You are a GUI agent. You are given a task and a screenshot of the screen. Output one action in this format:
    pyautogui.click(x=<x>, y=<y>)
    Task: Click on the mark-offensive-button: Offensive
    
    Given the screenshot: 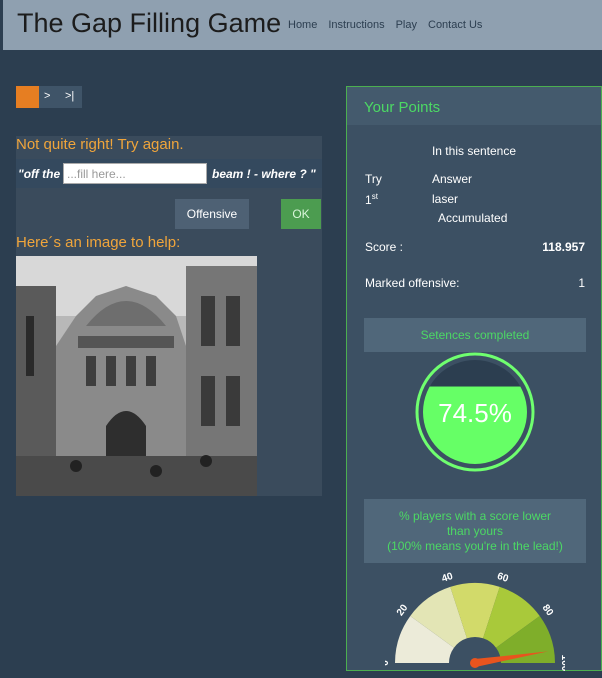 What is the action you would take?
    pyautogui.click(x=212, y=214)
    